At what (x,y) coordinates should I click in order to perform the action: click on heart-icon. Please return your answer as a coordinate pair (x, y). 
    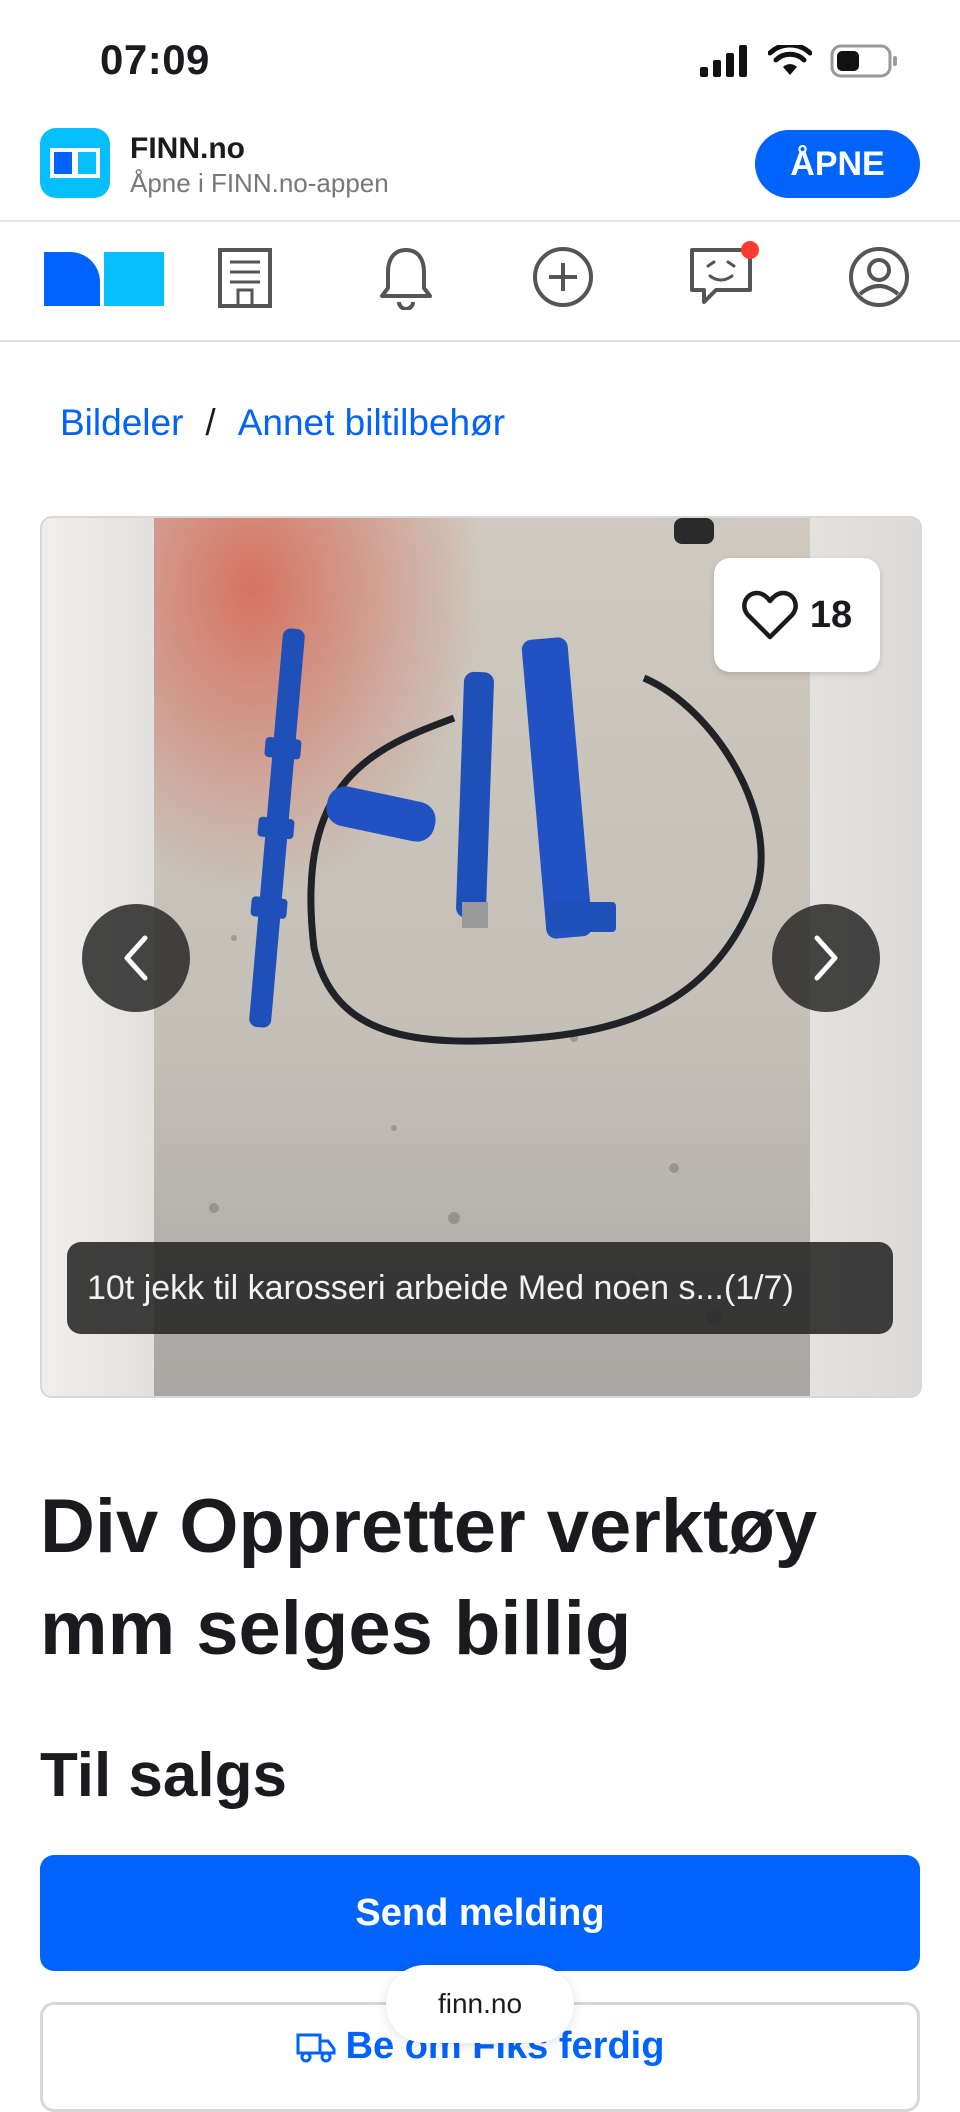
    Looking at the image, I should click on (770, 615).